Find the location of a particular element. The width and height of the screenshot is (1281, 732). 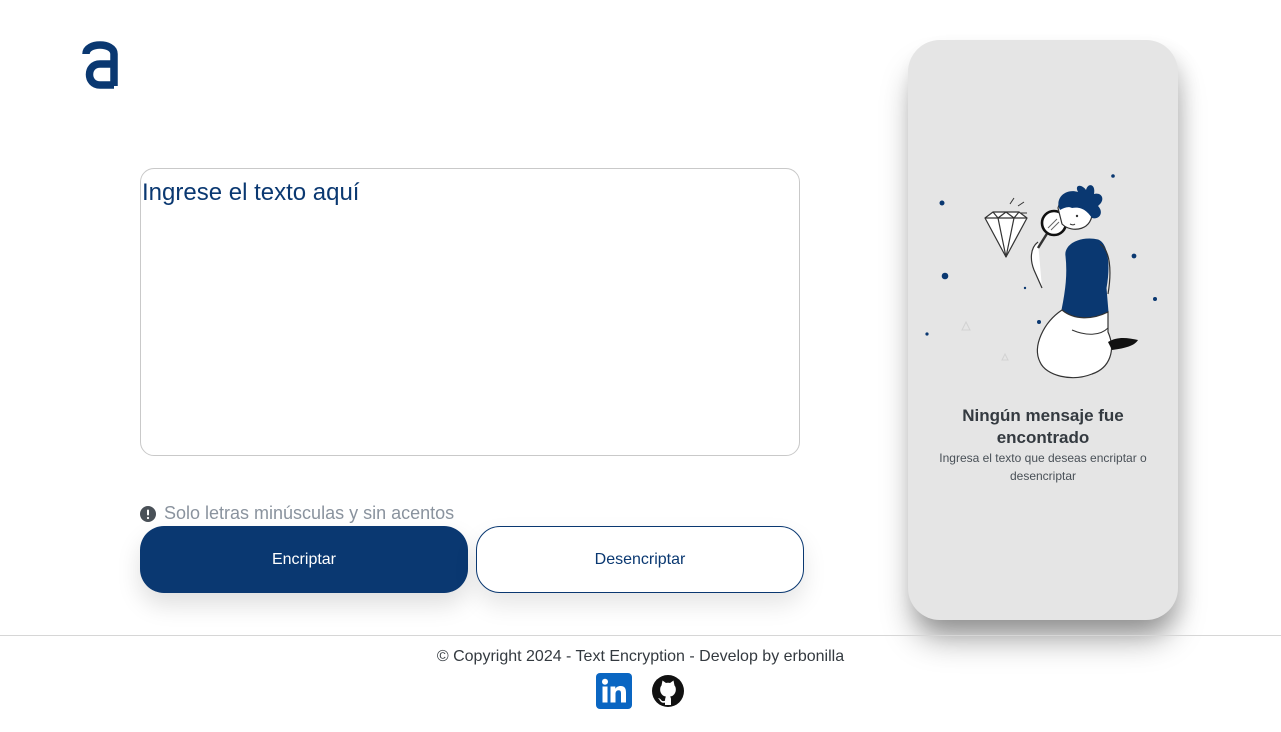

github-icon is located at coordinates (668, 691).